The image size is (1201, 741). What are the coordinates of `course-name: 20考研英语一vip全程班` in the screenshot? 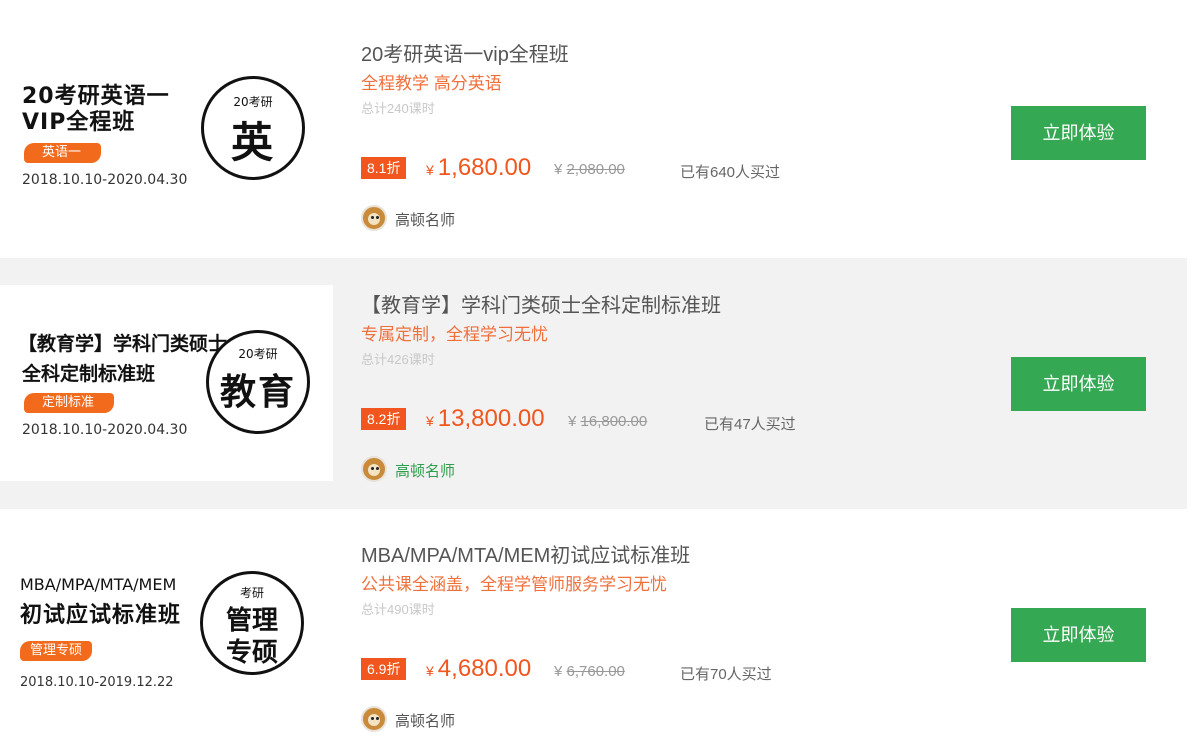 It's located at (465, 52).